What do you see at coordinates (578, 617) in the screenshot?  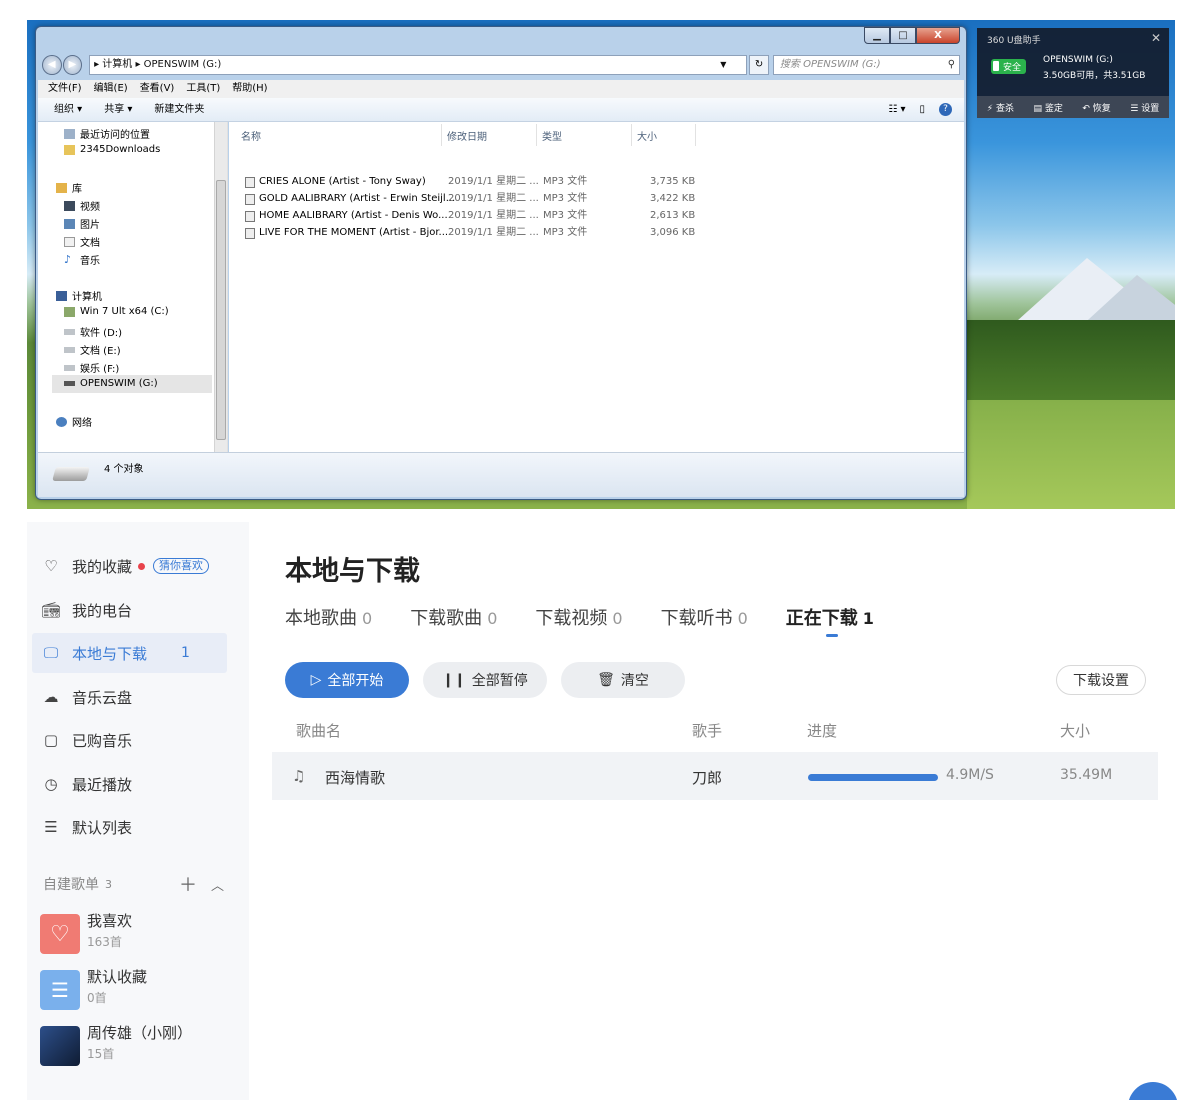 I see `tab-downloaded-videos: 下载视频 0` at bounding box center [578, 617].